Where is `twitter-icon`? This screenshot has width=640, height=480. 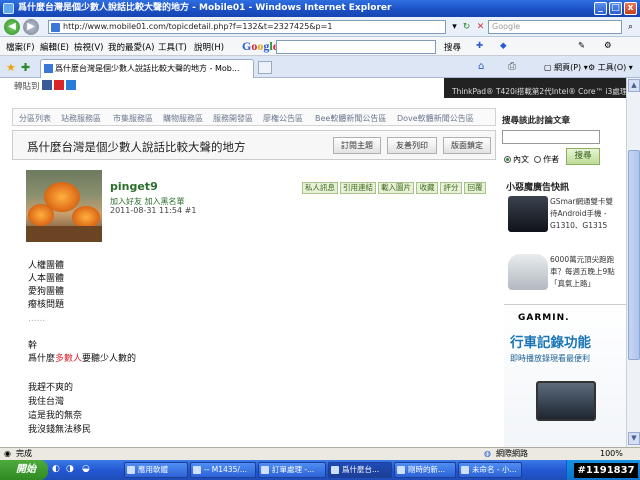 twitter-icon is located at coordinates (71, 85).